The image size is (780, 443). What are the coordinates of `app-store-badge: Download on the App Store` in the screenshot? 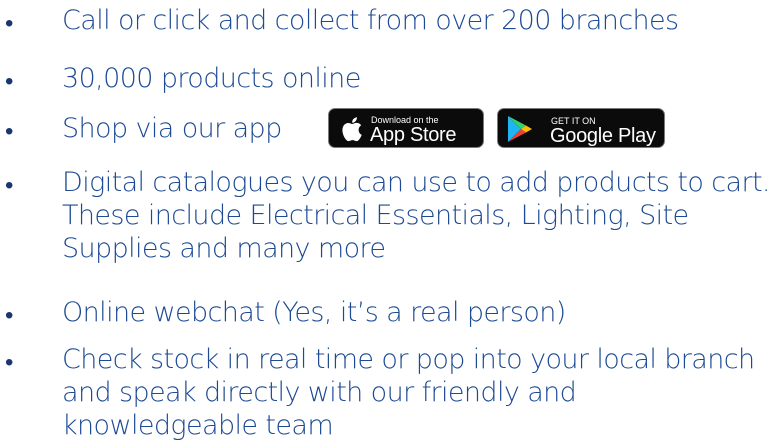 It's located at (406, 128).